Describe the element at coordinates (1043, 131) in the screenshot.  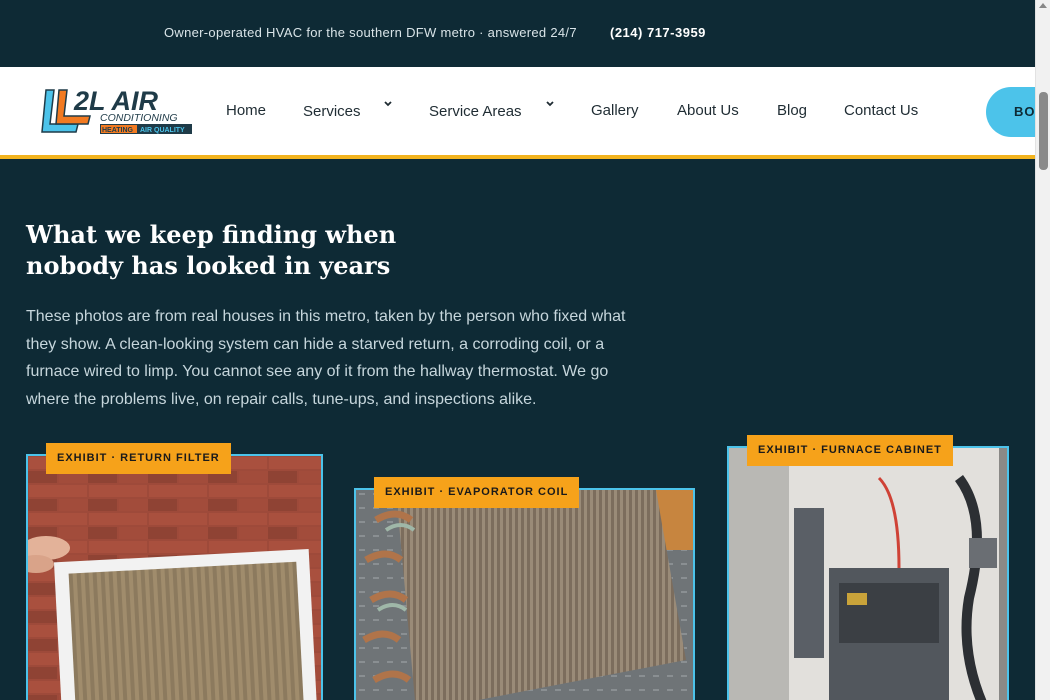
I see `scrollbar-thumb` at that location.